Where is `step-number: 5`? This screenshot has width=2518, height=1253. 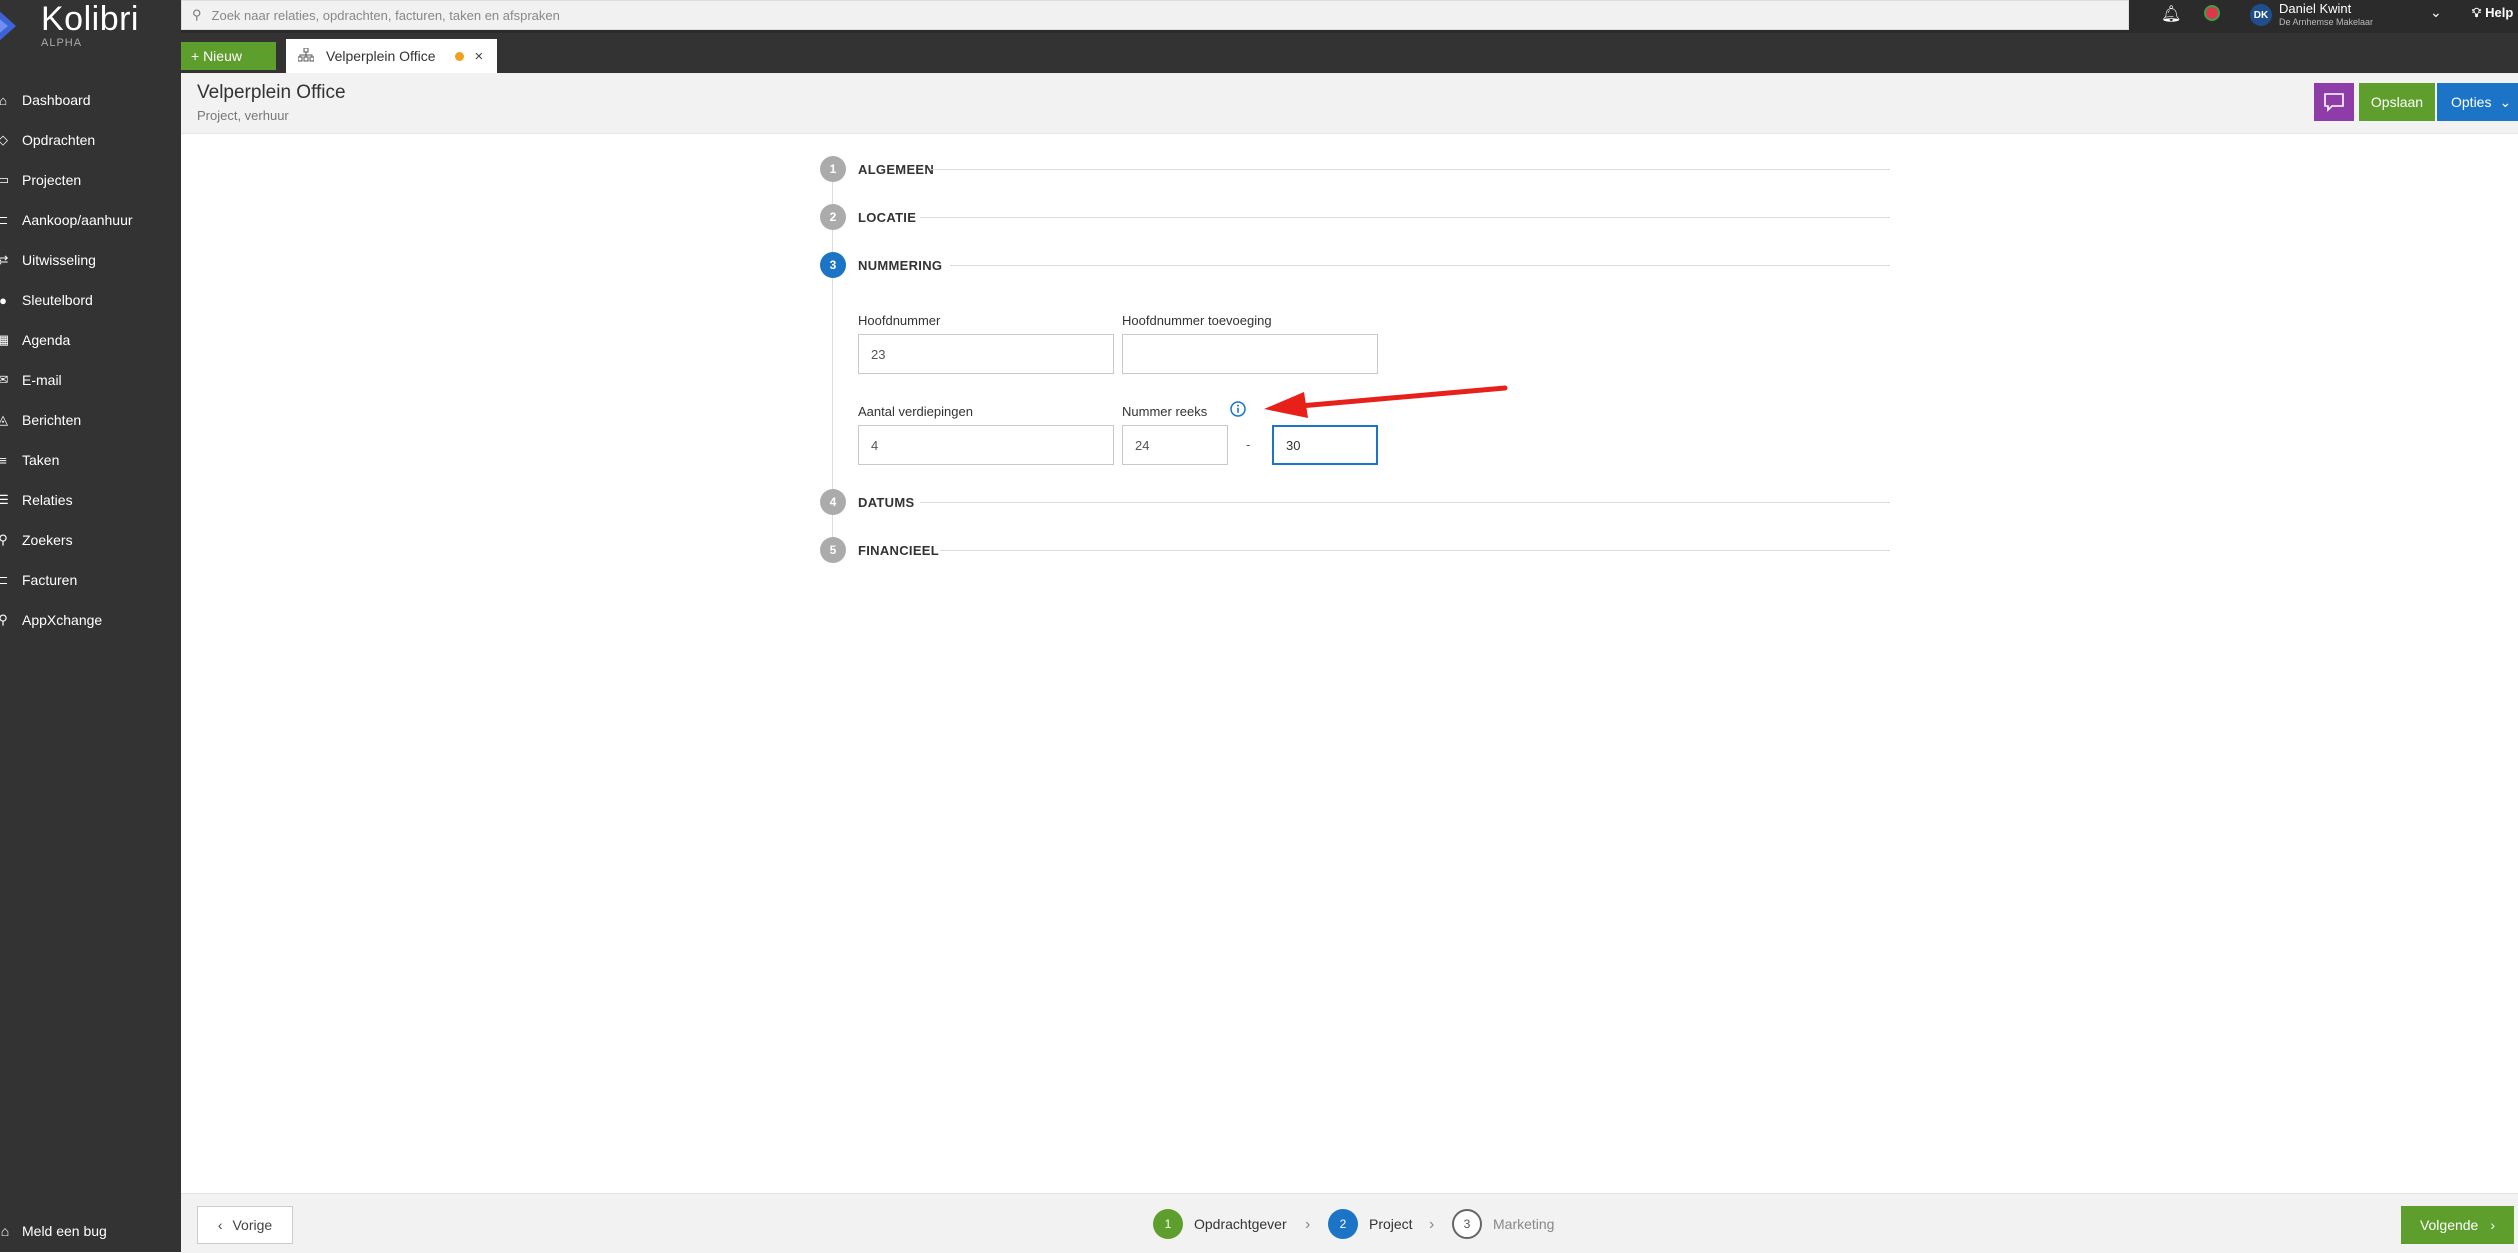 step-number: 5 is located at coordinates (833, 550).